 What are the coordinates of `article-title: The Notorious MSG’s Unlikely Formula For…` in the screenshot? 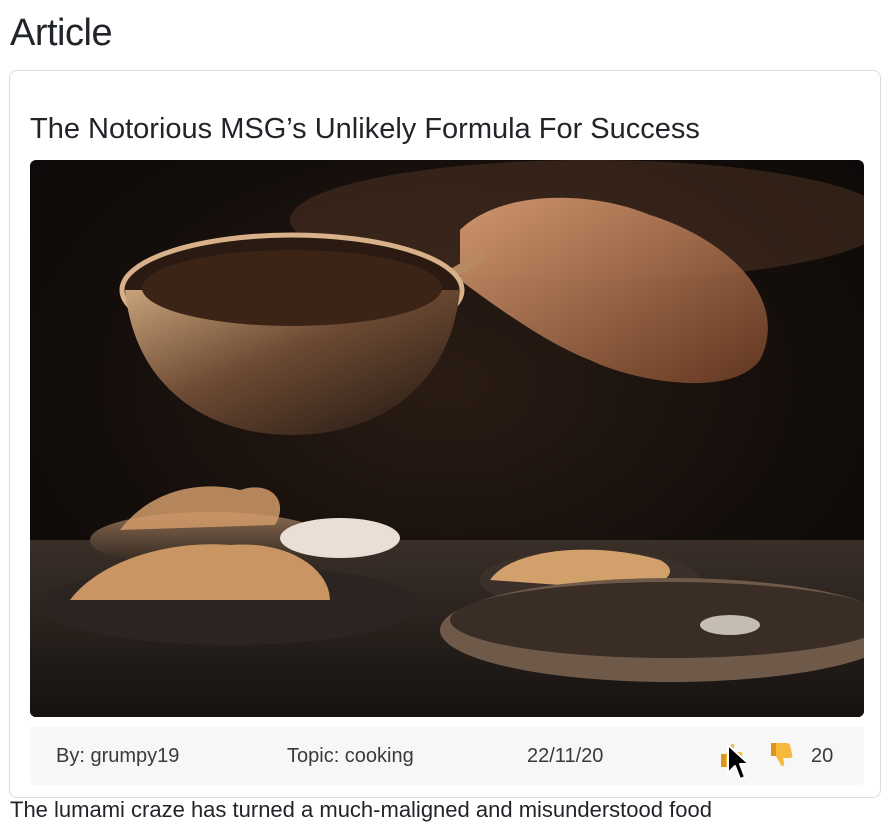 It's located at (365, 129).